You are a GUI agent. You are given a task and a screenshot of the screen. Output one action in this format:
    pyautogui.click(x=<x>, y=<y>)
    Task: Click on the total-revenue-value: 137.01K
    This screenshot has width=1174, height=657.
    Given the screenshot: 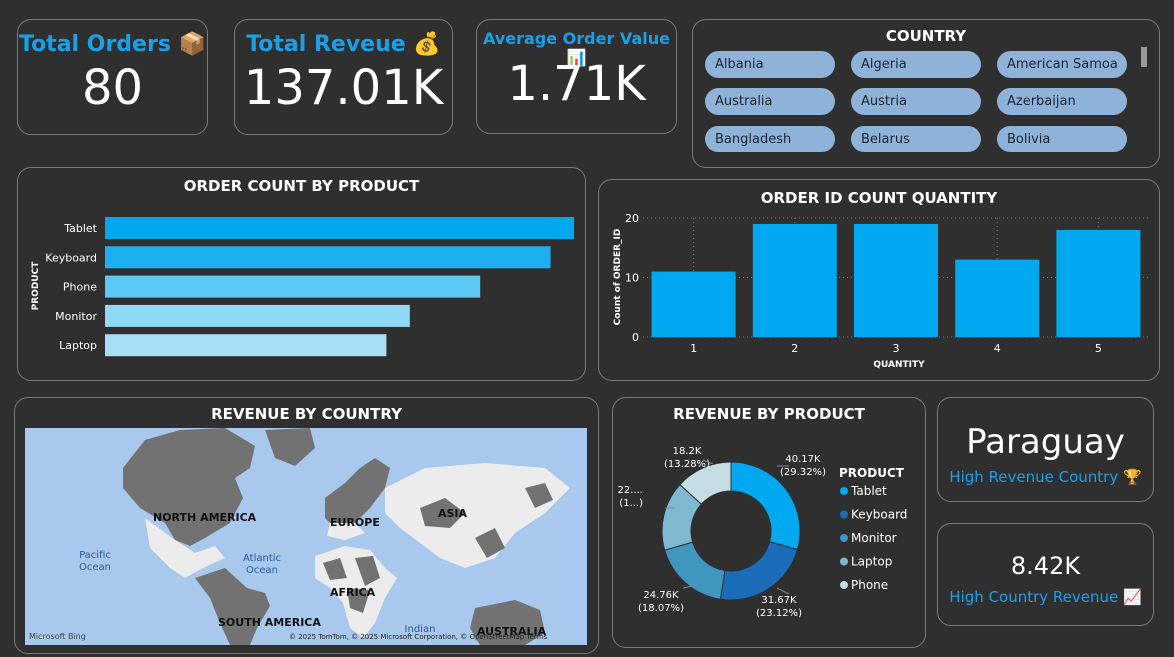 What is the action you would take?
    pyautogui.click(x=343, y=88)
    